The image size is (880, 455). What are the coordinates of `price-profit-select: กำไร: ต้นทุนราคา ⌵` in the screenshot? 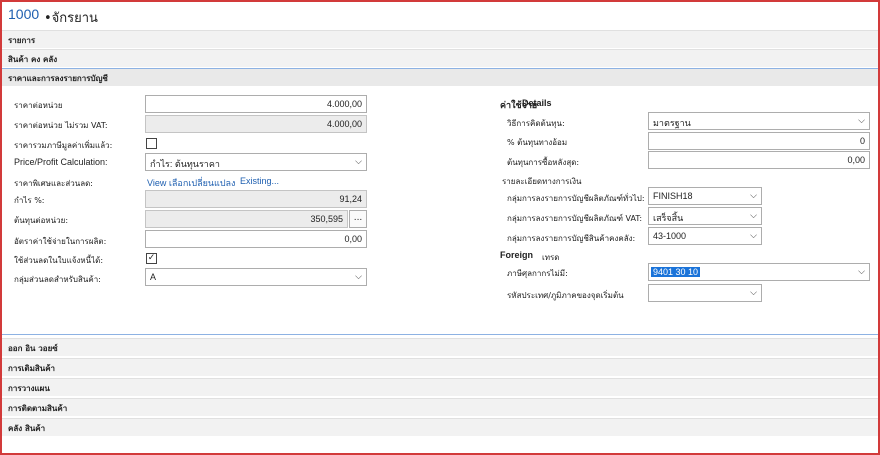 It's located at (256, 162).